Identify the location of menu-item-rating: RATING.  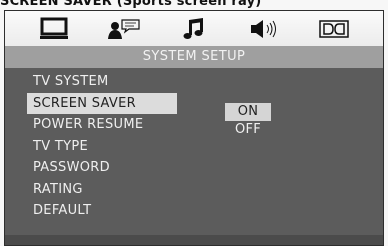
(102, 190).